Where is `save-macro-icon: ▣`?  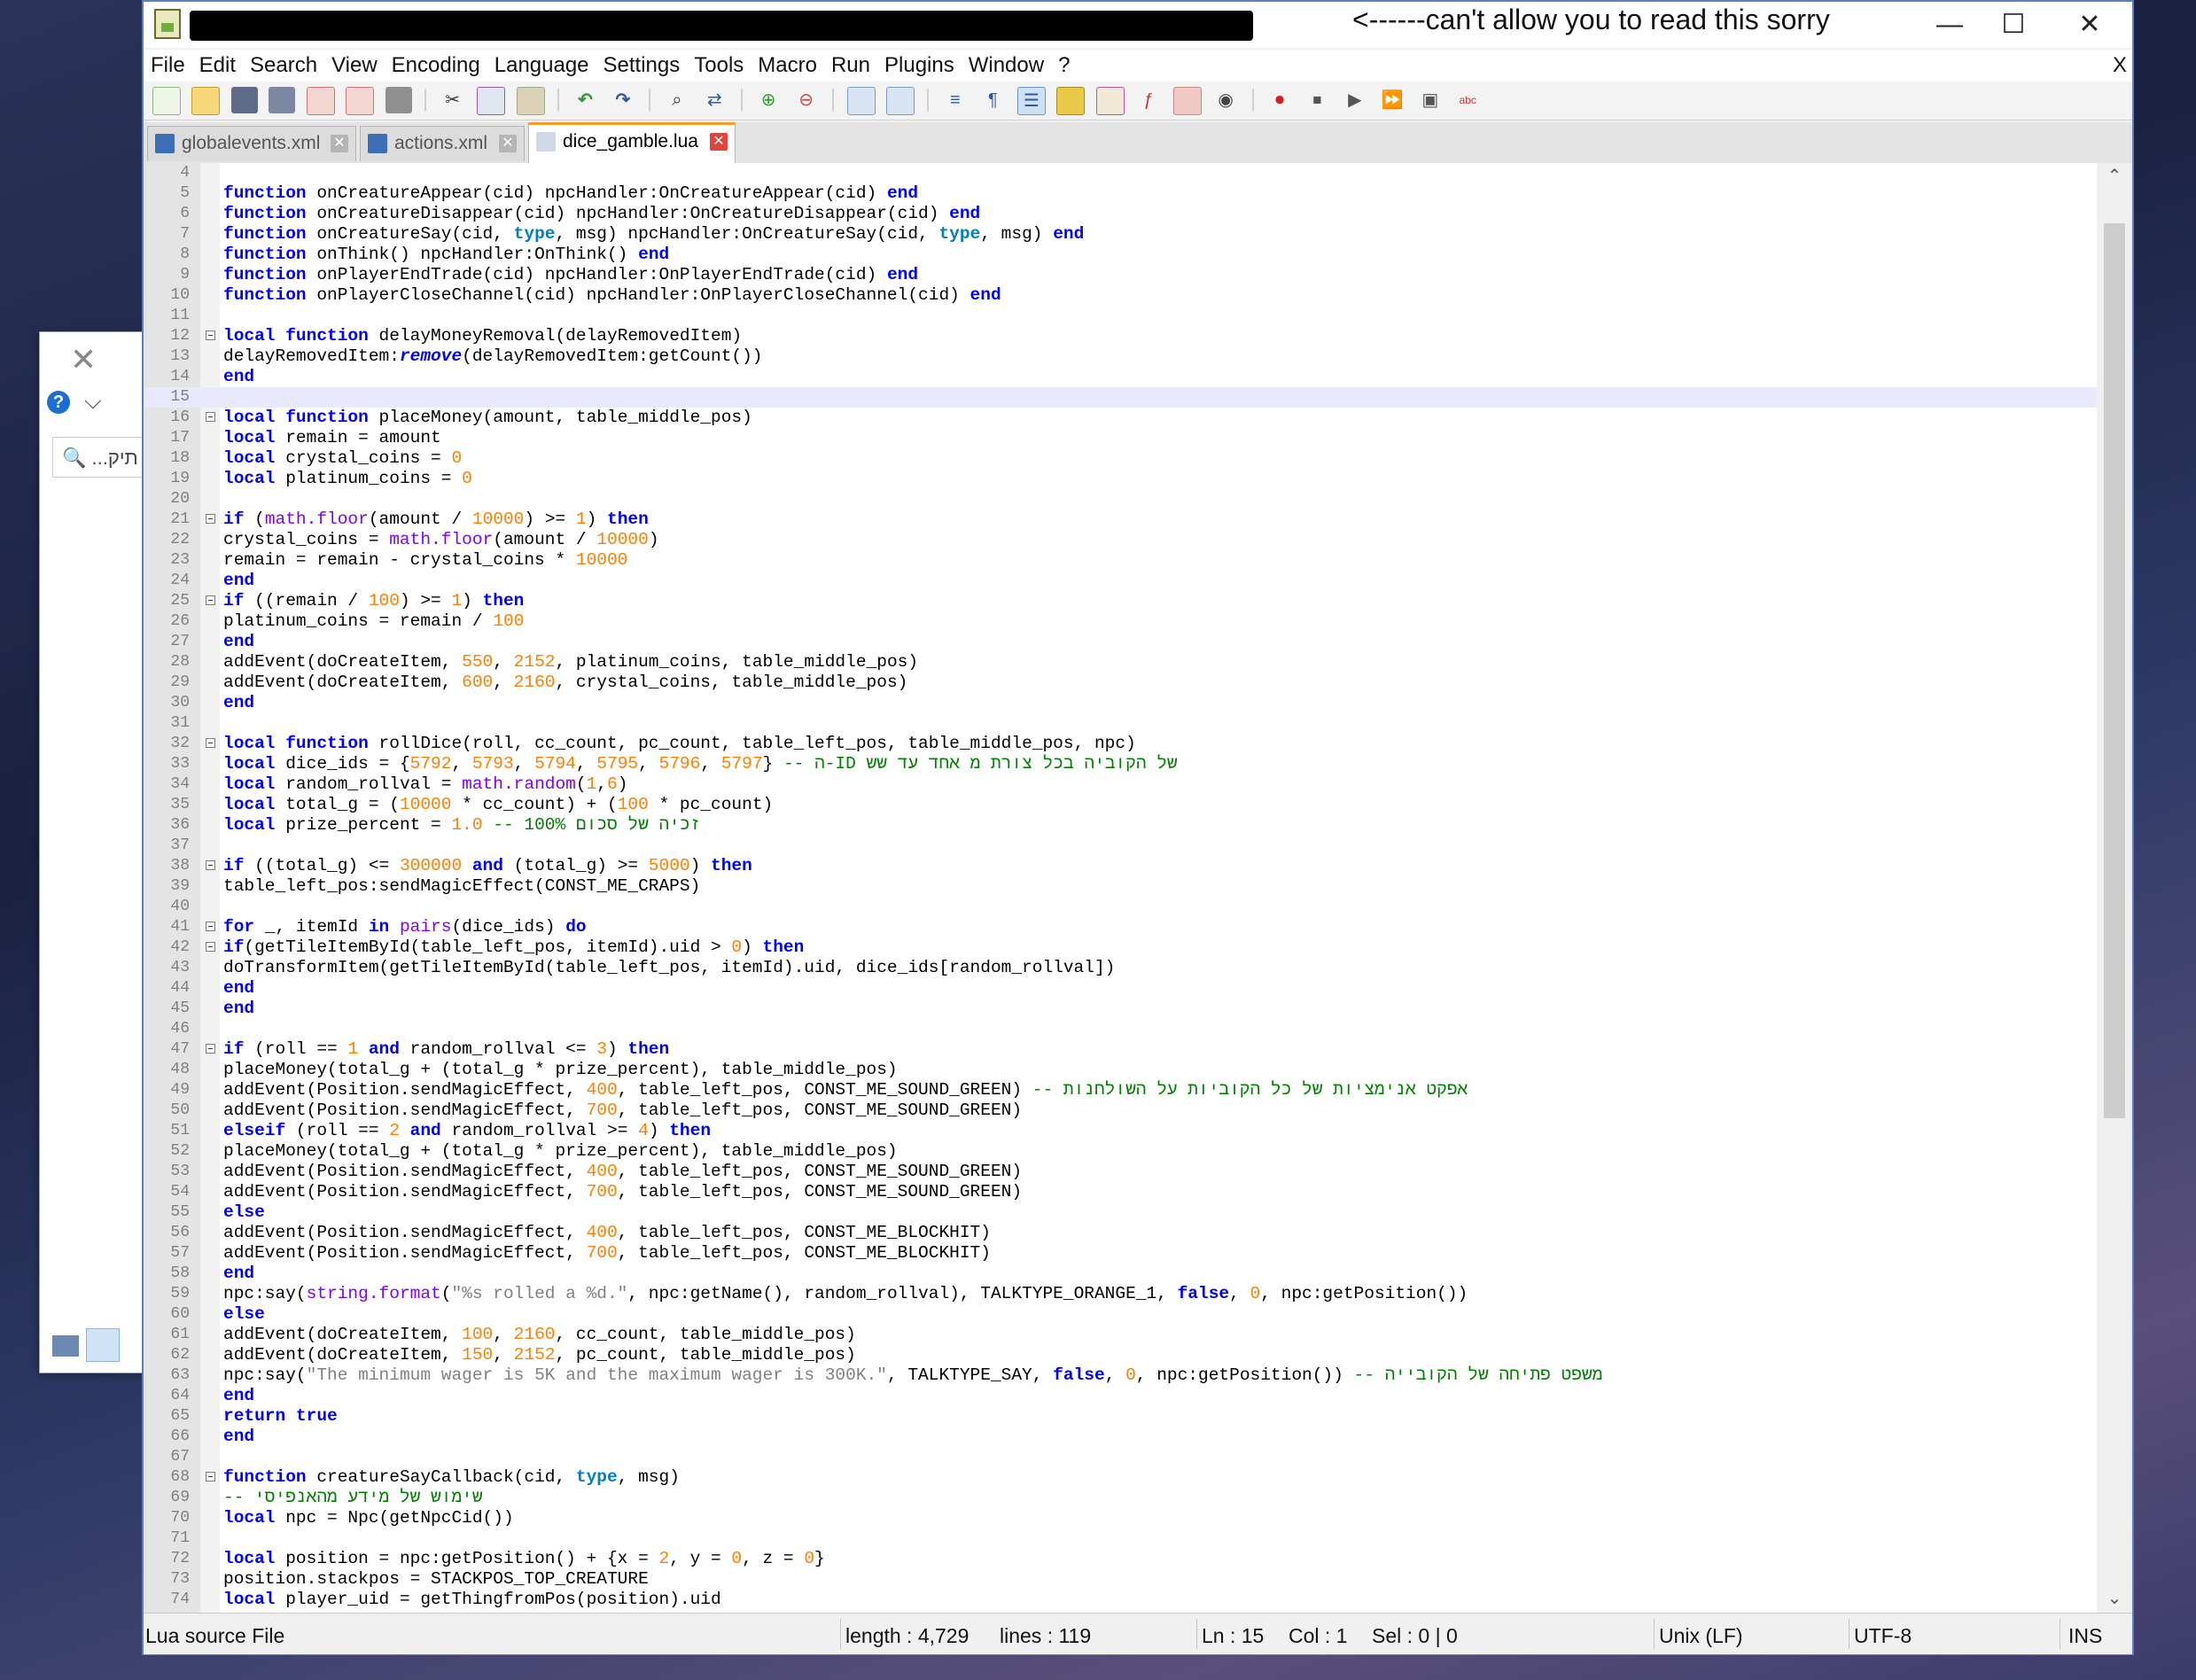 save-macro-icon: ▣ is located at coordinates (1430, 100).